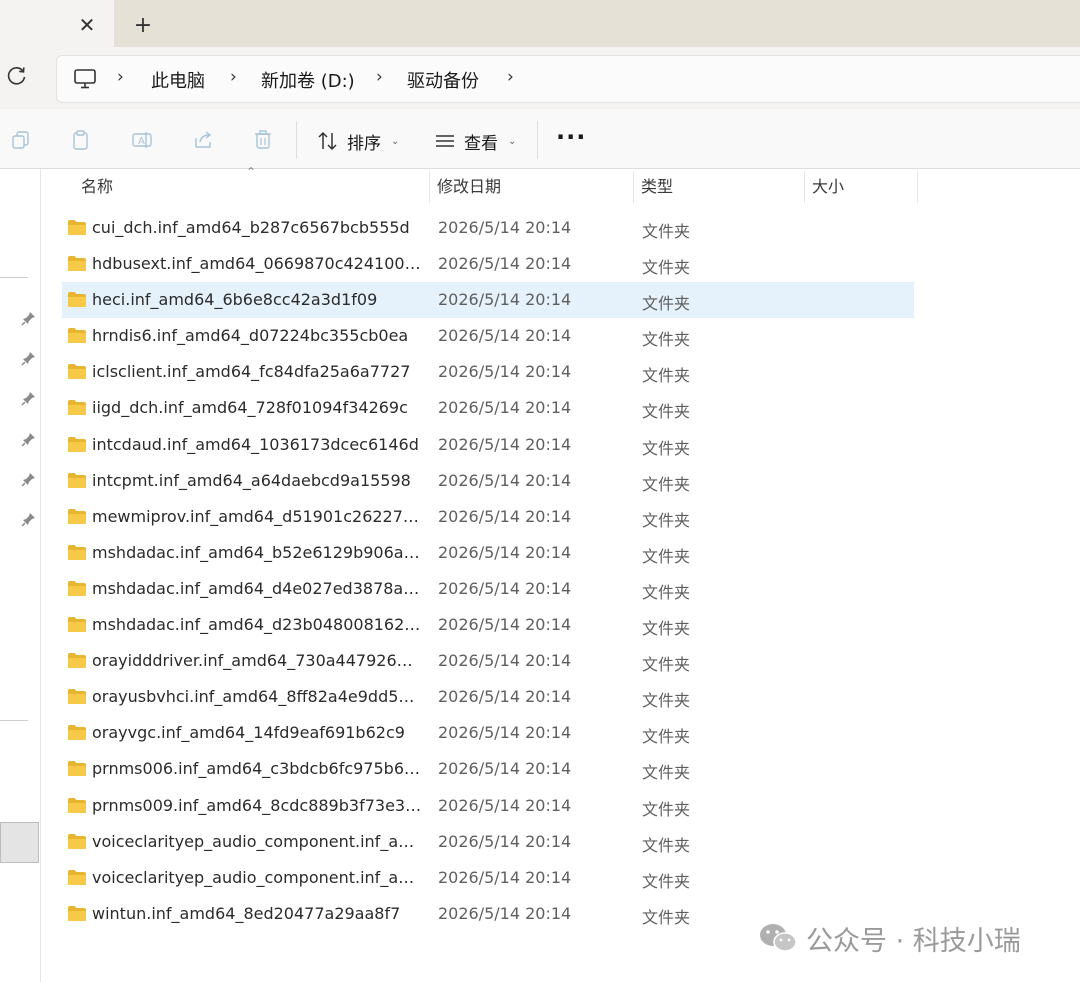 This screenshot has height=982, width=1080. Describe the element at coordinates (21, 140) in the screenshot. I see `copy-icon` at that location.